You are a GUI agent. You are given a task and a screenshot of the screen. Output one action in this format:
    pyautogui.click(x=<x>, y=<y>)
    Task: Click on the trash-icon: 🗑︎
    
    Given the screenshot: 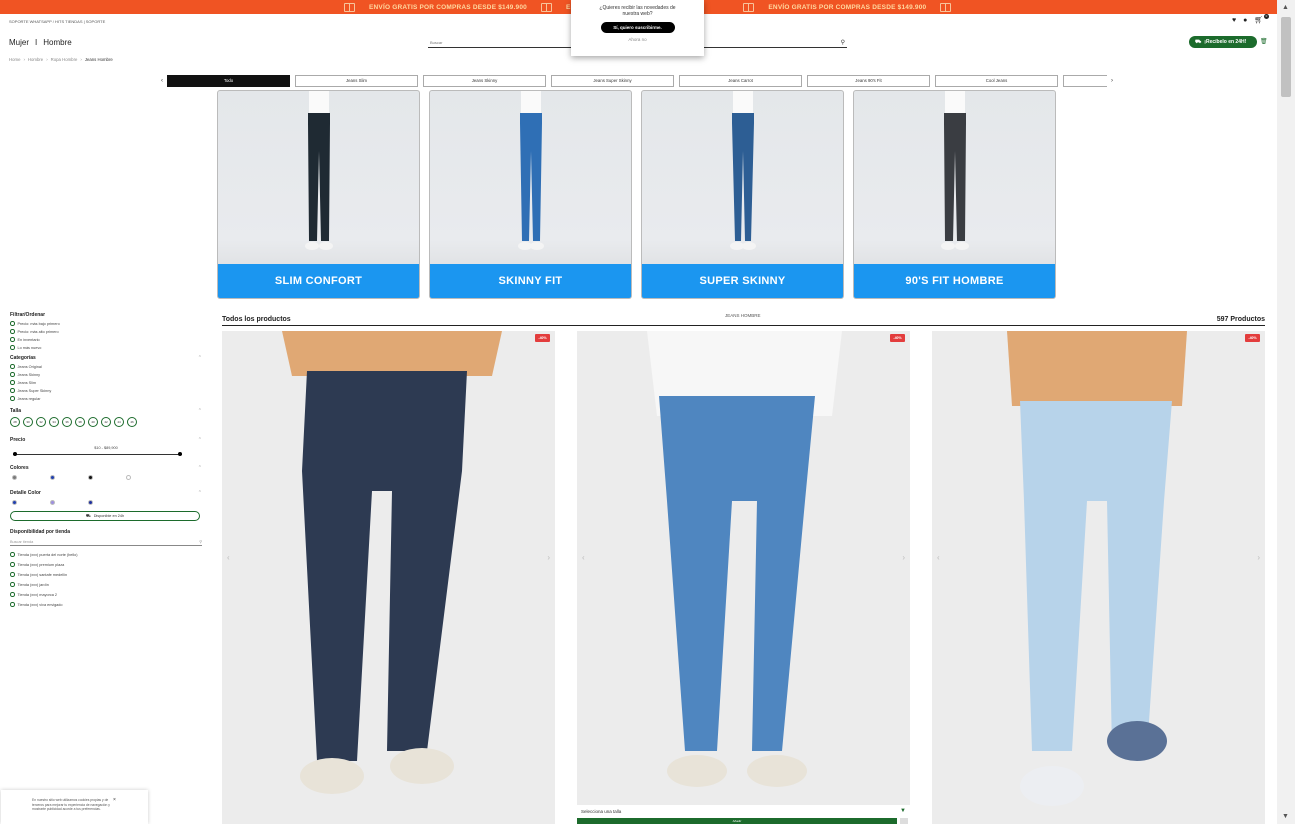 What is the action you would take?
    pyautogui.click(x=1264, y=41)
    